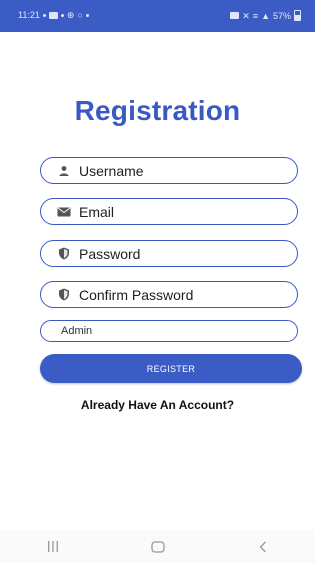  Describe the element at coordinates (179, 211) in the screenshot. I see `email-input` at that location.